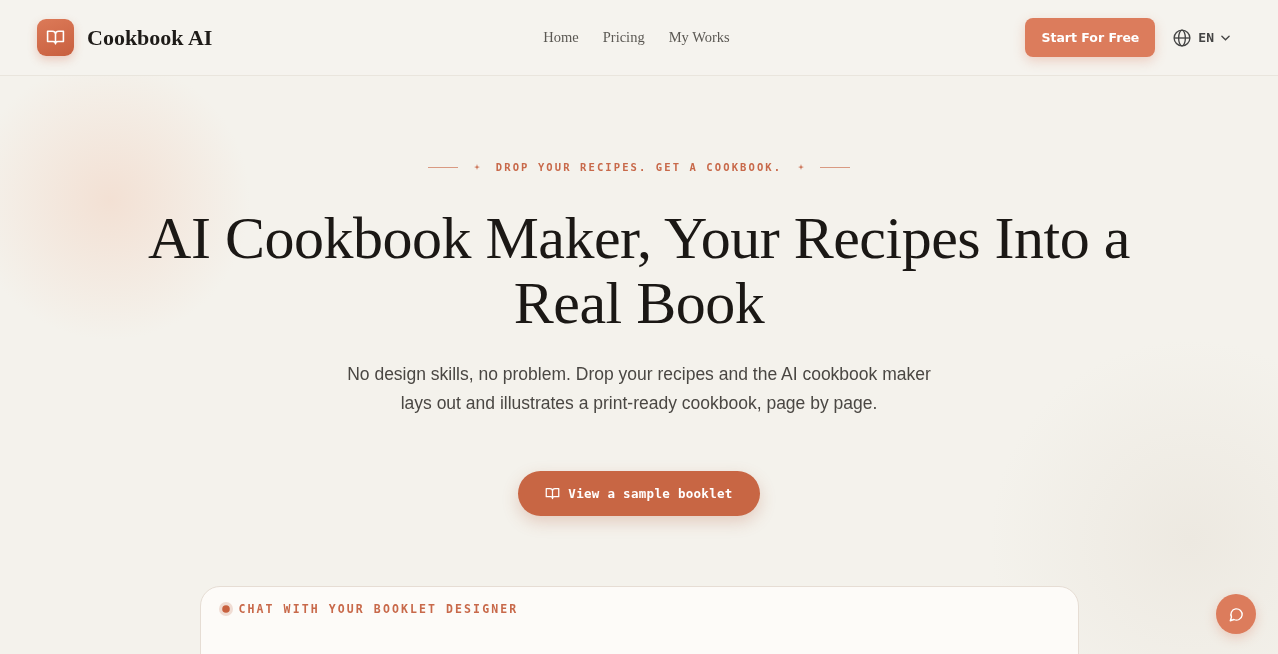  What do you see at coordinates (55, 37) in the screenshot?
I see `book-logo-icon` at bounding box center [55, 37].